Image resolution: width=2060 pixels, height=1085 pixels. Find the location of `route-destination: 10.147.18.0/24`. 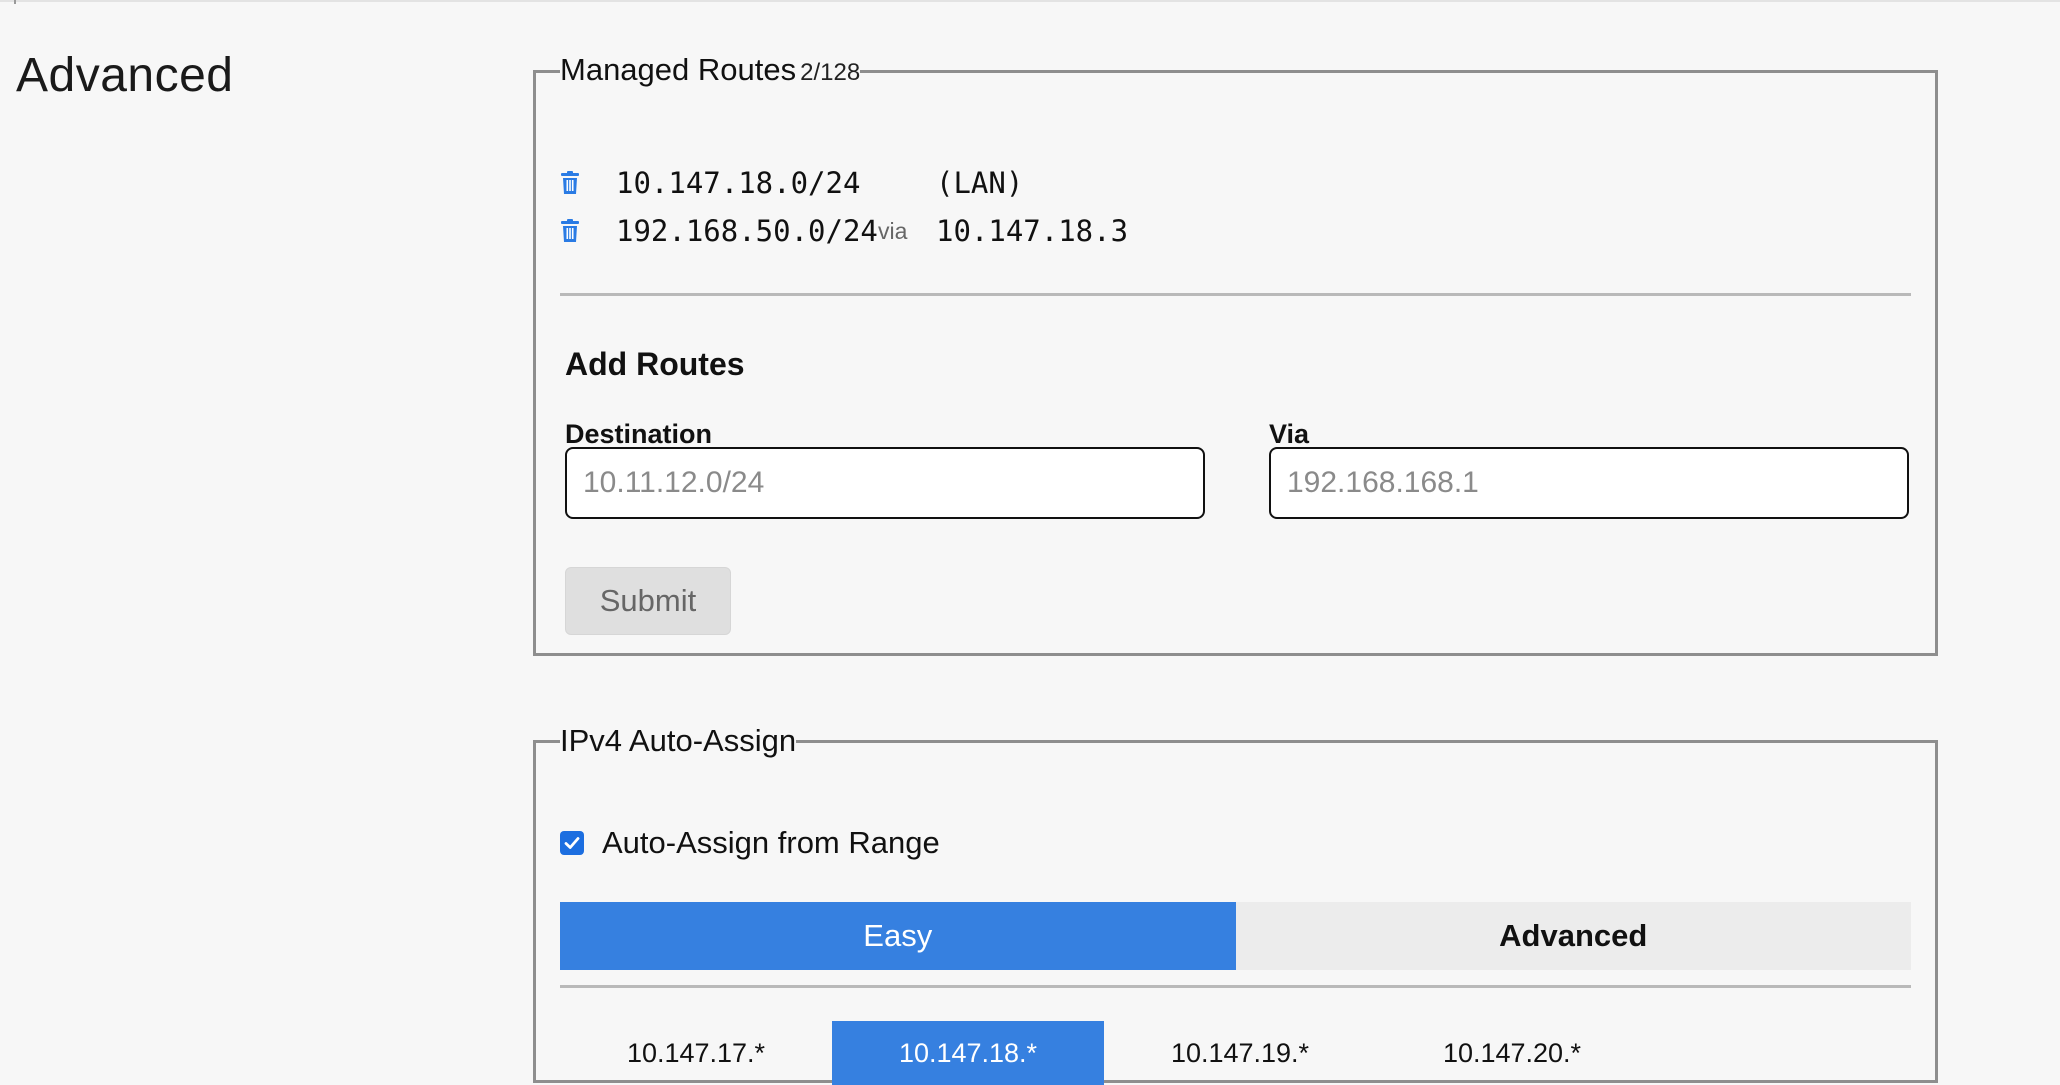

route-destination: 10.147.18.0/24 is located at coordinates (738, 183).